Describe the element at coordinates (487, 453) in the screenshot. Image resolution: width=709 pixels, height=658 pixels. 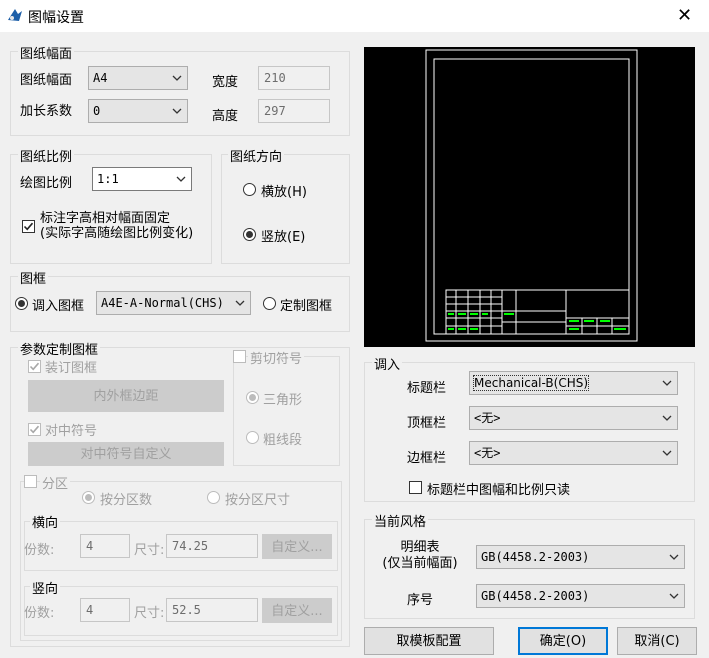
I see `side-frame-value: <无>` at that location.